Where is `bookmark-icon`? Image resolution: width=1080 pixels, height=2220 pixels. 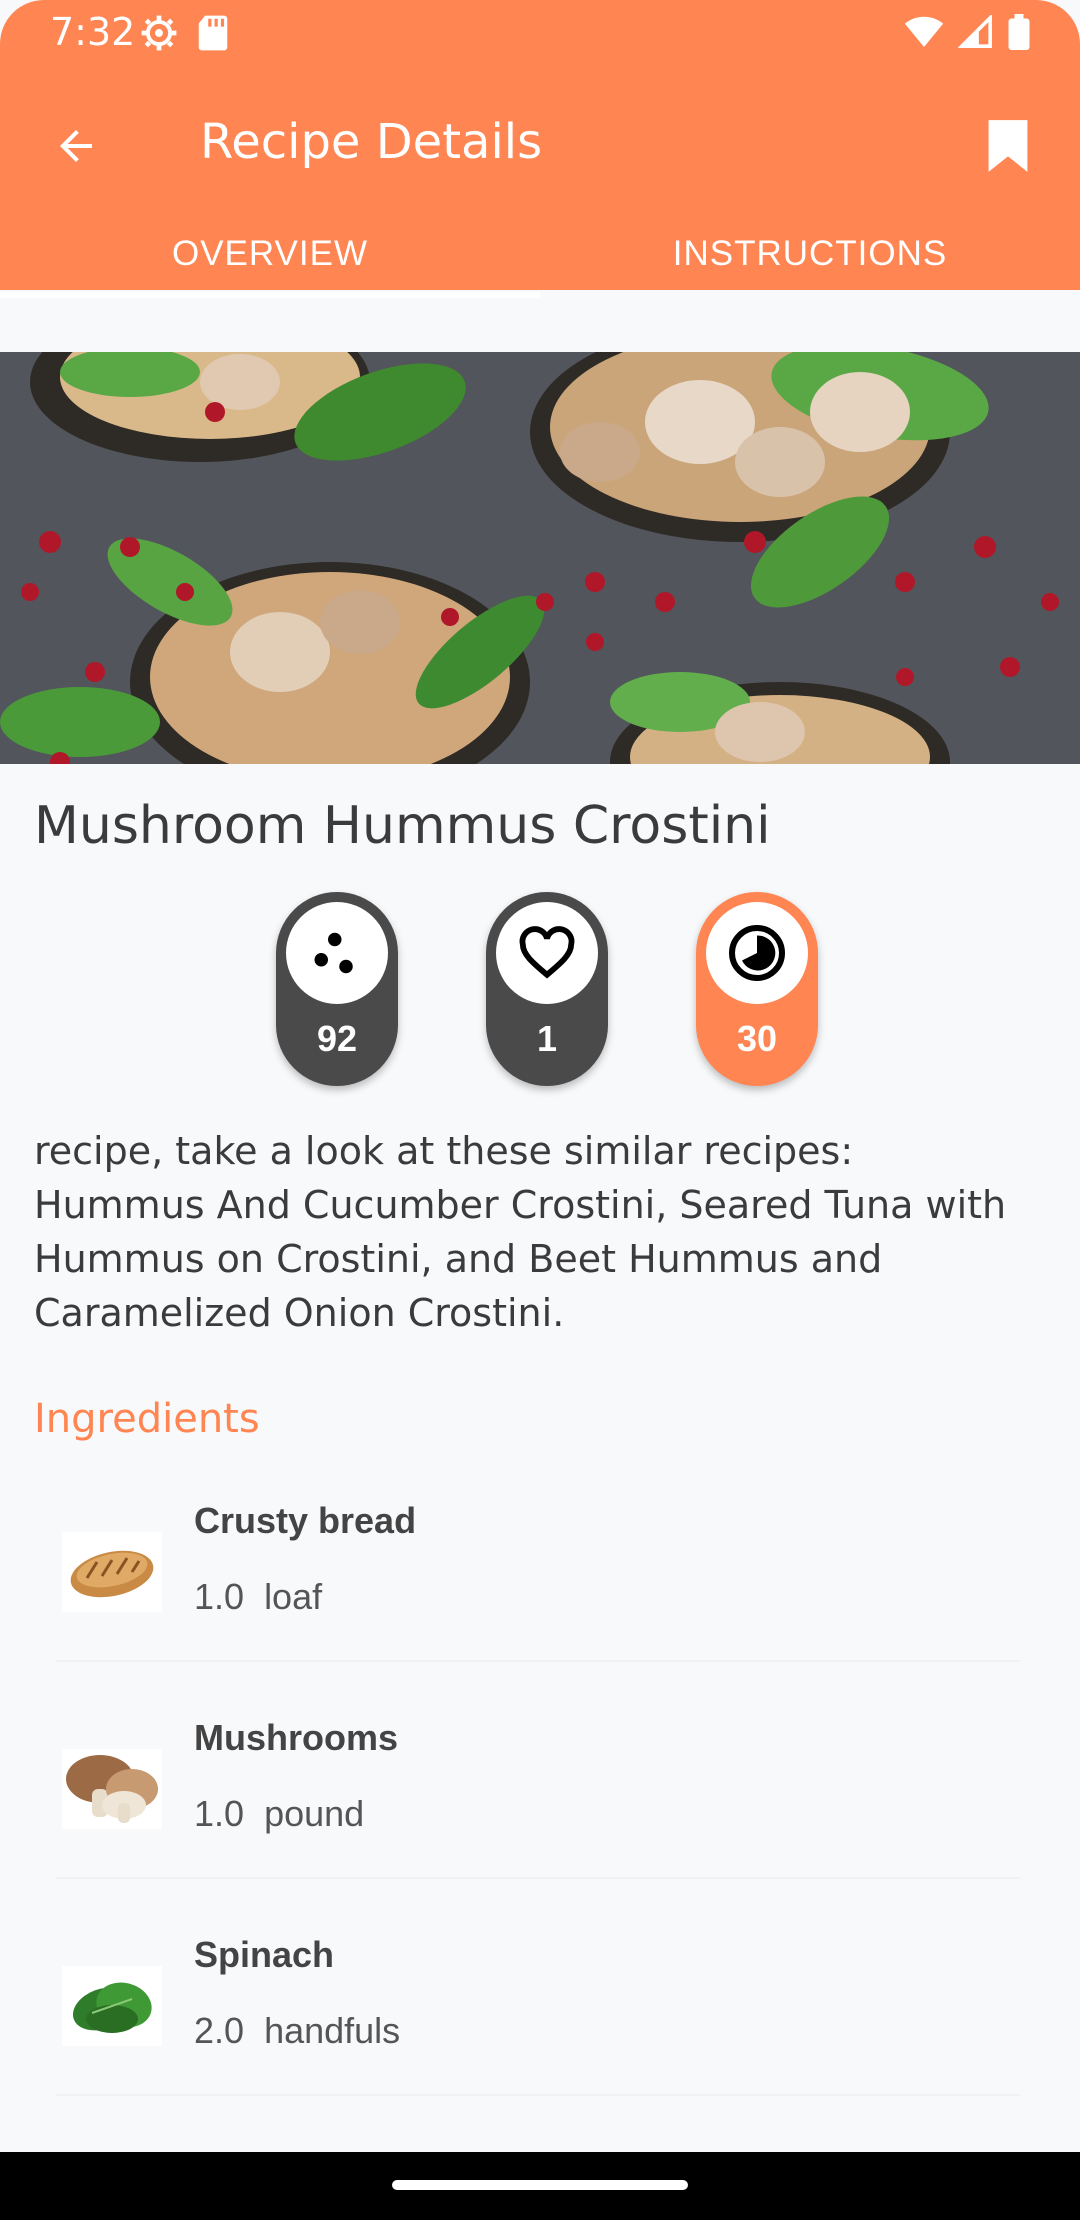
bookmark-icon is located at coordinates (1008, 146).